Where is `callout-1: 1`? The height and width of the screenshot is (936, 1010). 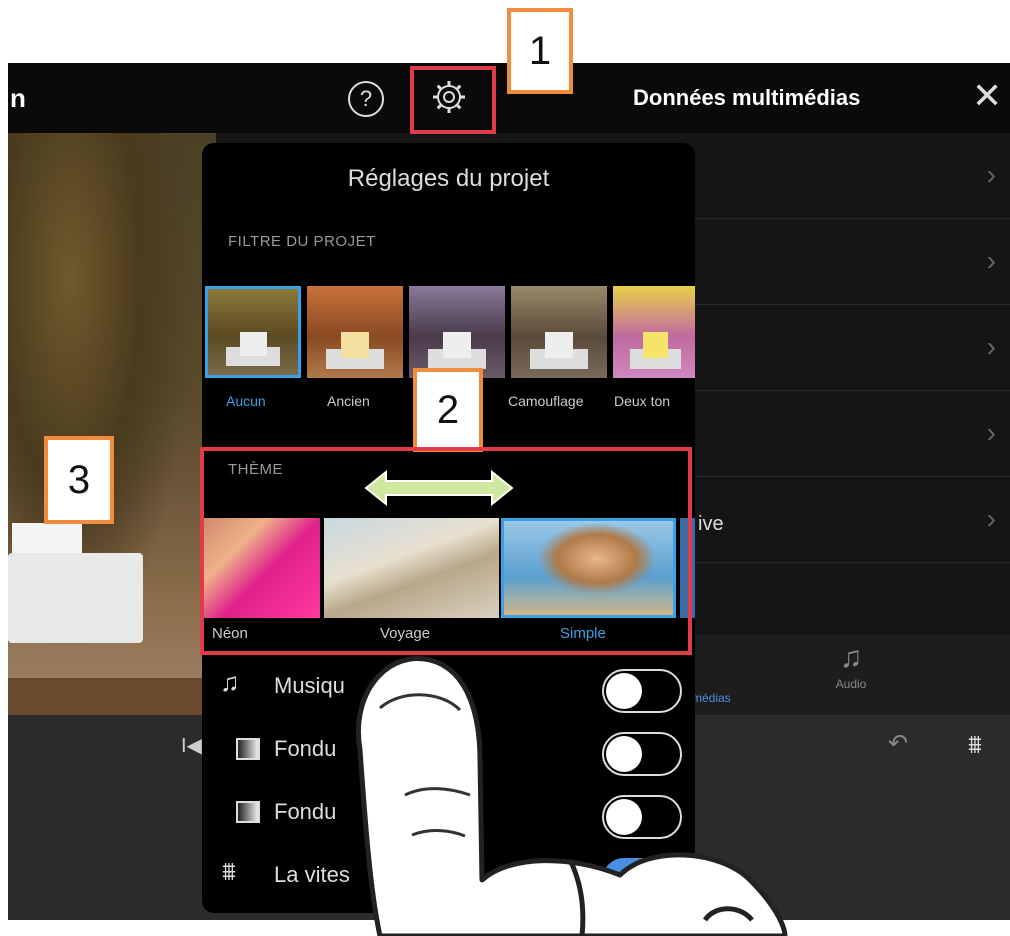 callout-1: 1 is located at coordinates (540, 51).